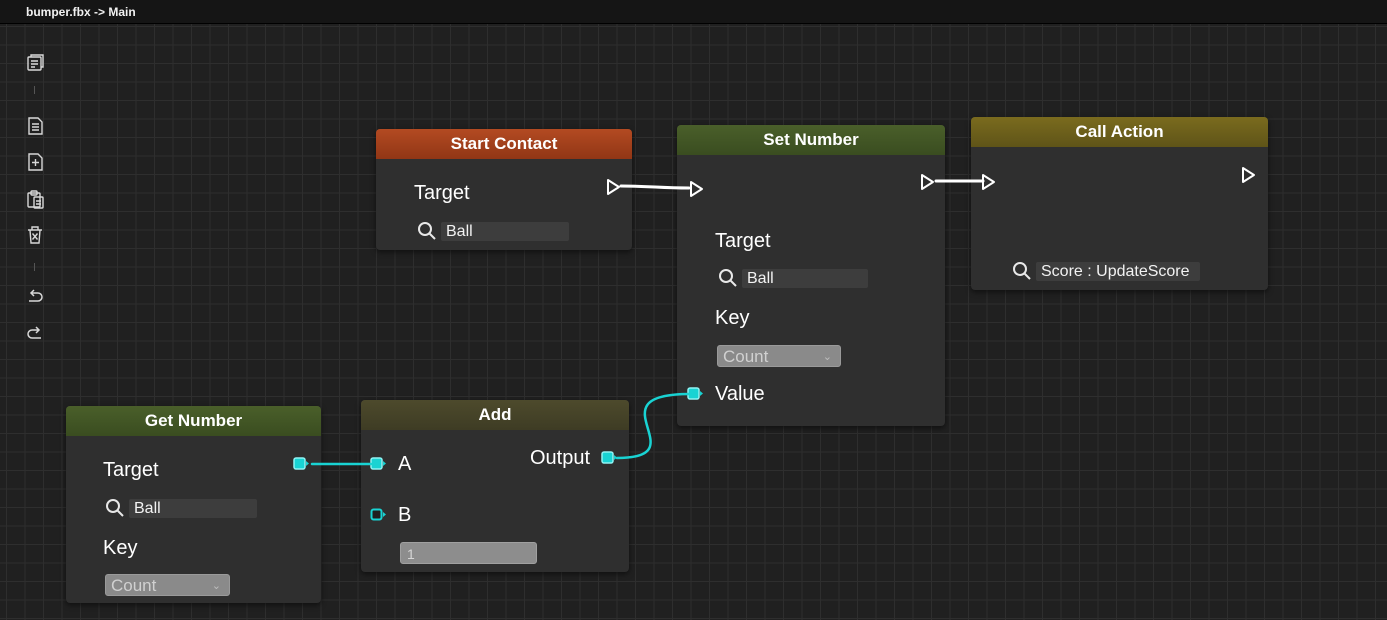 The image size is (1387, 620). Describe the element at coordinates (301, 464) in the screenshot. I see `number-out-port` at that location.